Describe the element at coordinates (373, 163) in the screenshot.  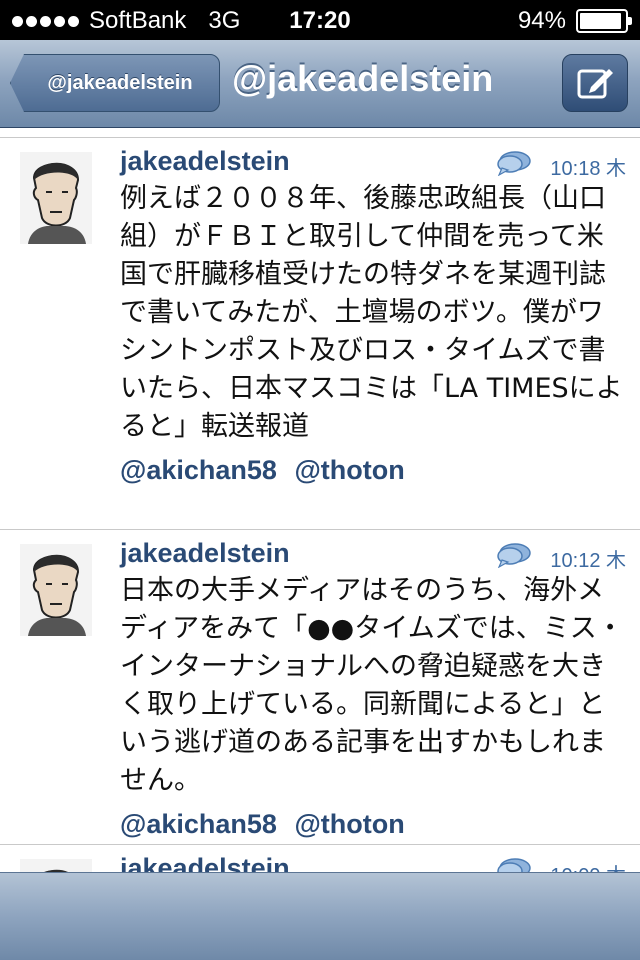
I see `tweet-header: jakeadelstein 10:18 木` at that location.